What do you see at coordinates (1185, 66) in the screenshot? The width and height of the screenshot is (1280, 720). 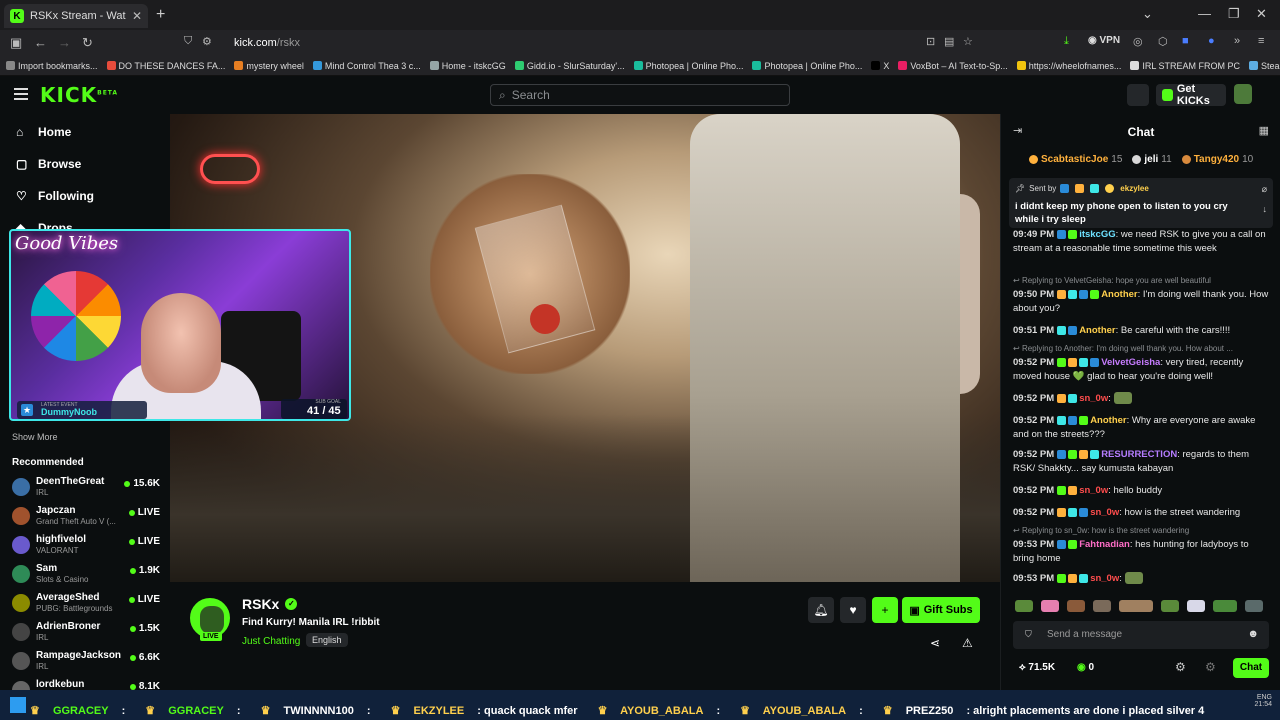 I see `bookmark-item: IRL STREAM FROM PC` at bounding box center [1185, 66].